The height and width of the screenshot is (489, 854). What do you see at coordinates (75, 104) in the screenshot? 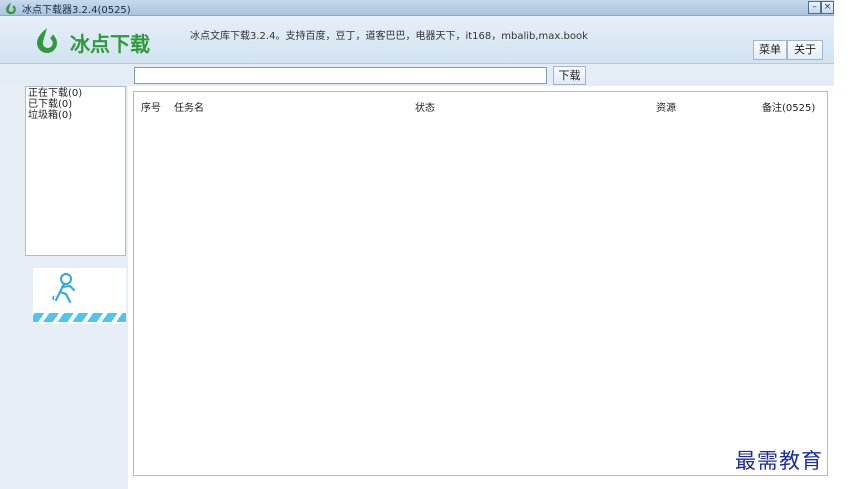
I see `sidebar-item-downloaded: 已下载(0)` at bounding box center [75, 104].